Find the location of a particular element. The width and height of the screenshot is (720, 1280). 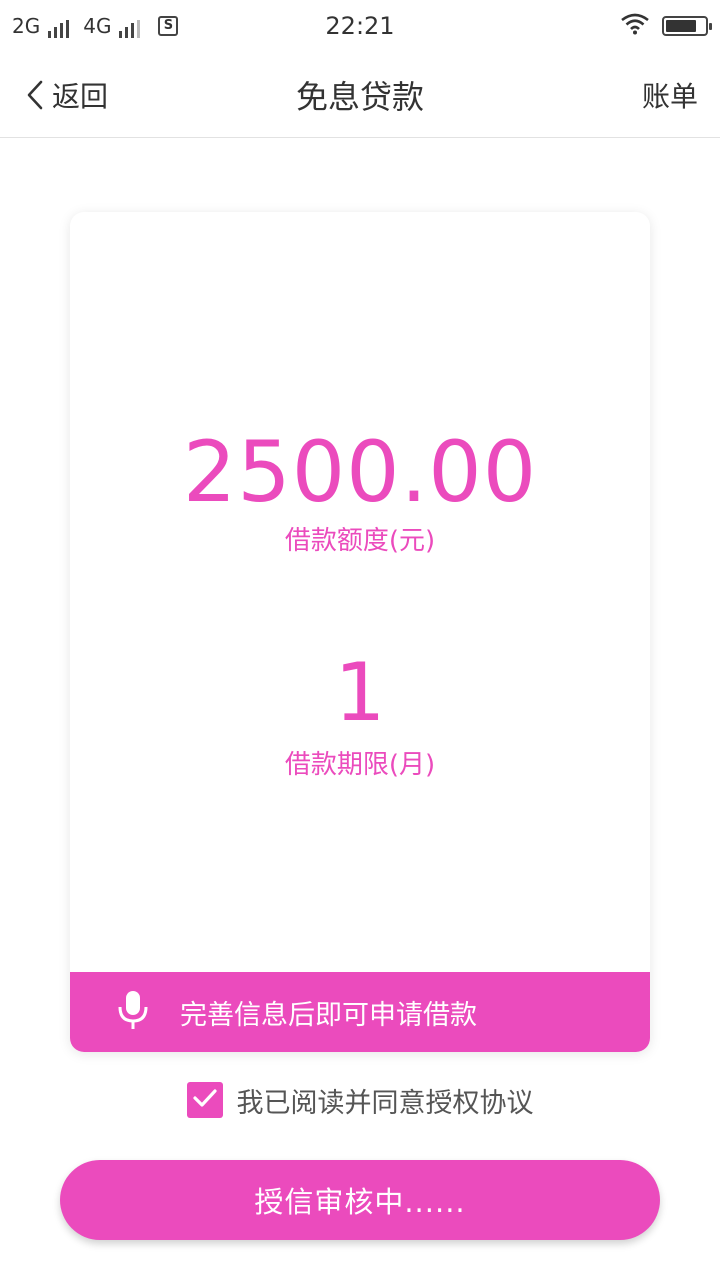

checkmark-icon is located at coordinates (205, 1100).